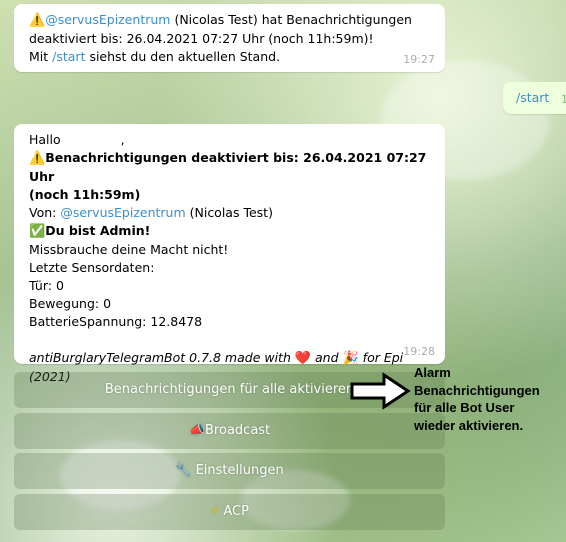 Image resolution: width=566 pixels, height=542 pixels. Describe the element at coordinates (229, 212) in the screenshot. I see `from-name: (Nicolas Test)` at that location.